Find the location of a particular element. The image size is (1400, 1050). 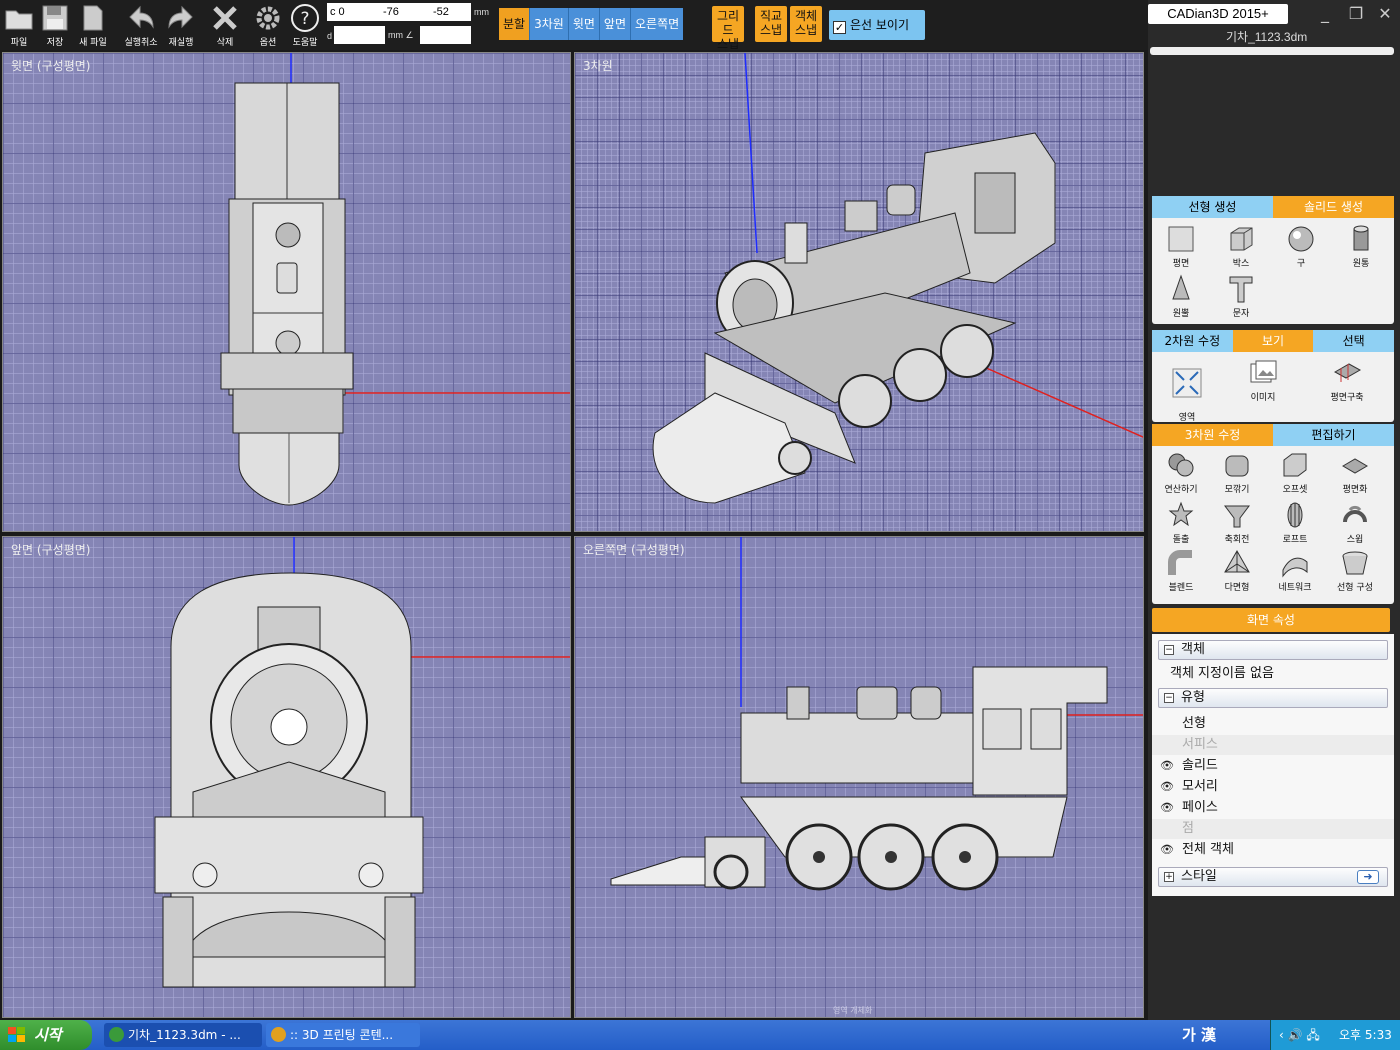

network-surface-icon is located at coordinates (1295, 567).